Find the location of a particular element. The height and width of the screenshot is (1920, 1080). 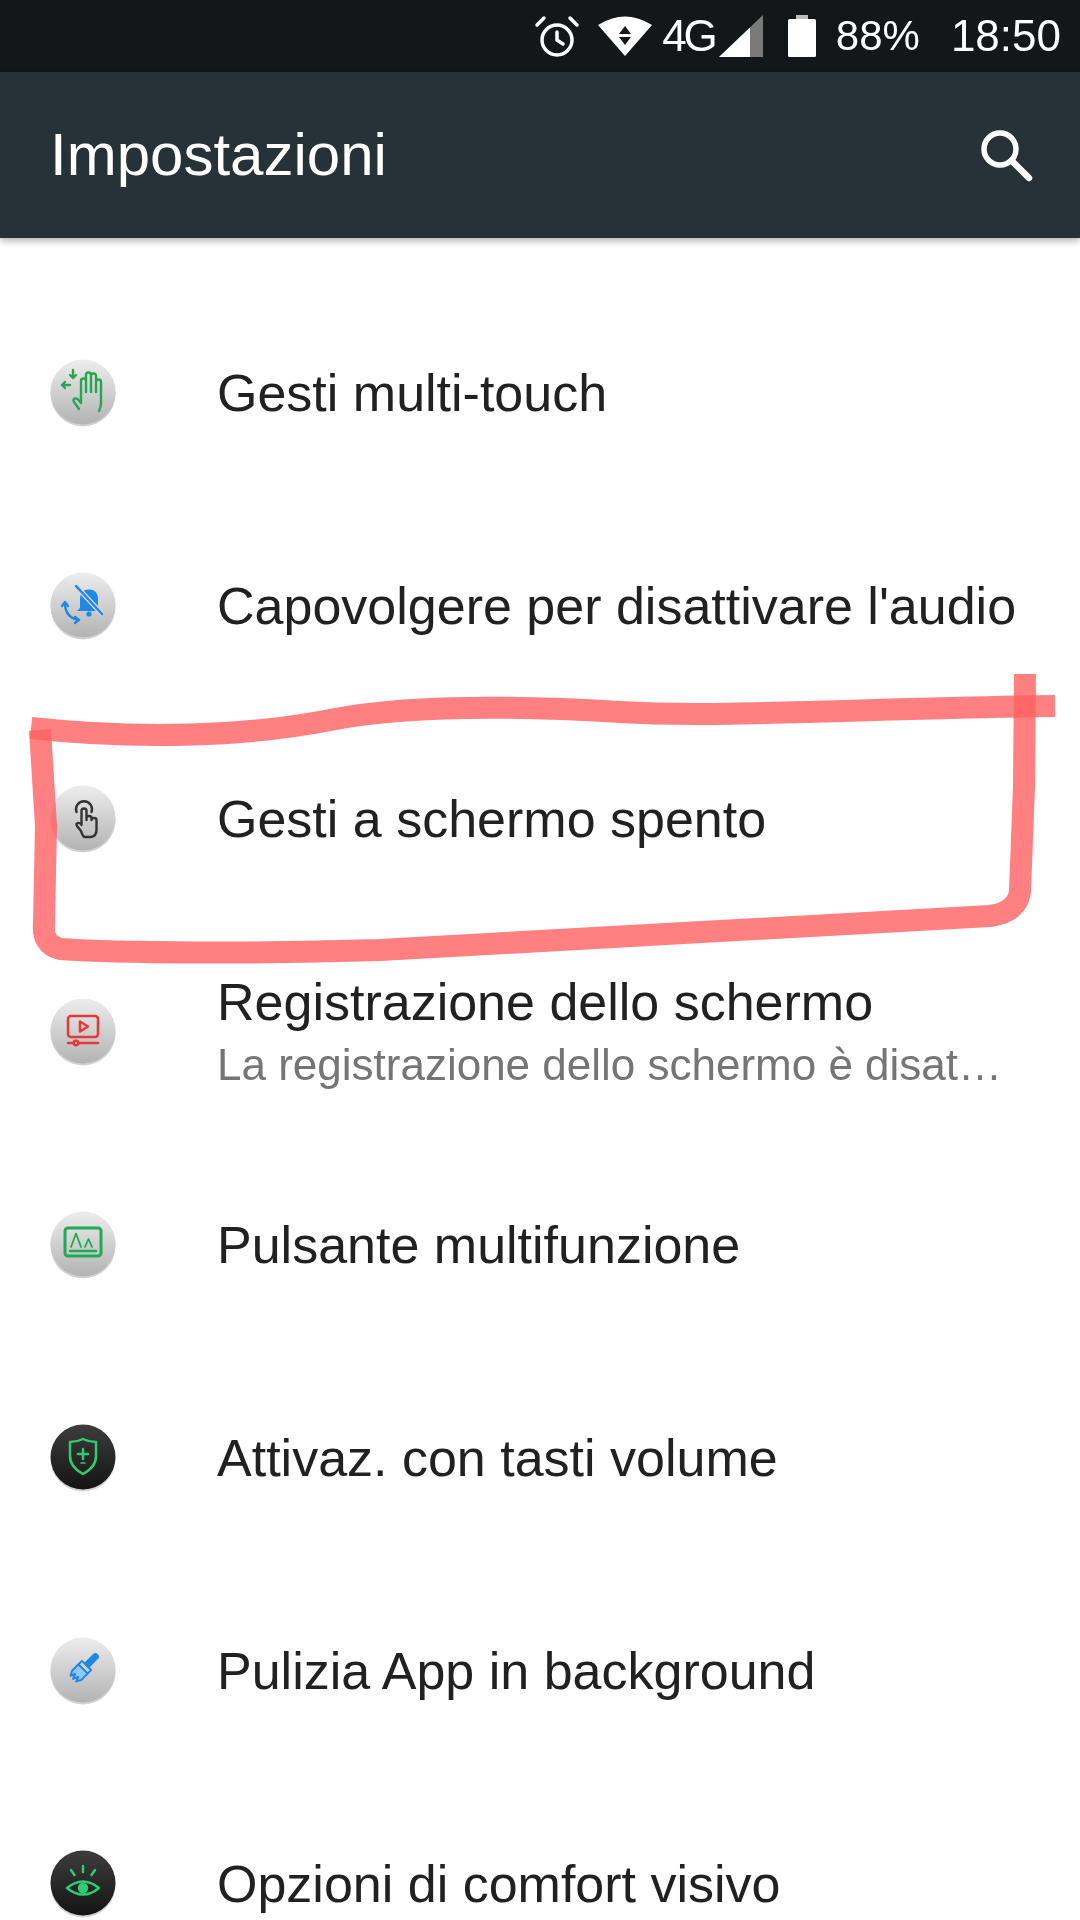

bell-off-icon is located at coordinates (83, 605).